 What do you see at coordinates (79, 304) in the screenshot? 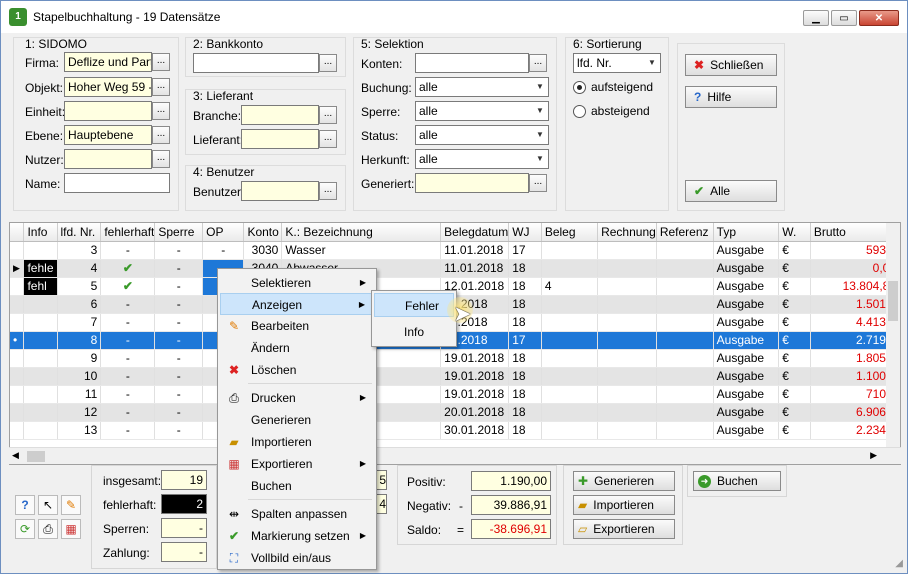
I see `cell-nr: 6` at bounding box center [79, 304].